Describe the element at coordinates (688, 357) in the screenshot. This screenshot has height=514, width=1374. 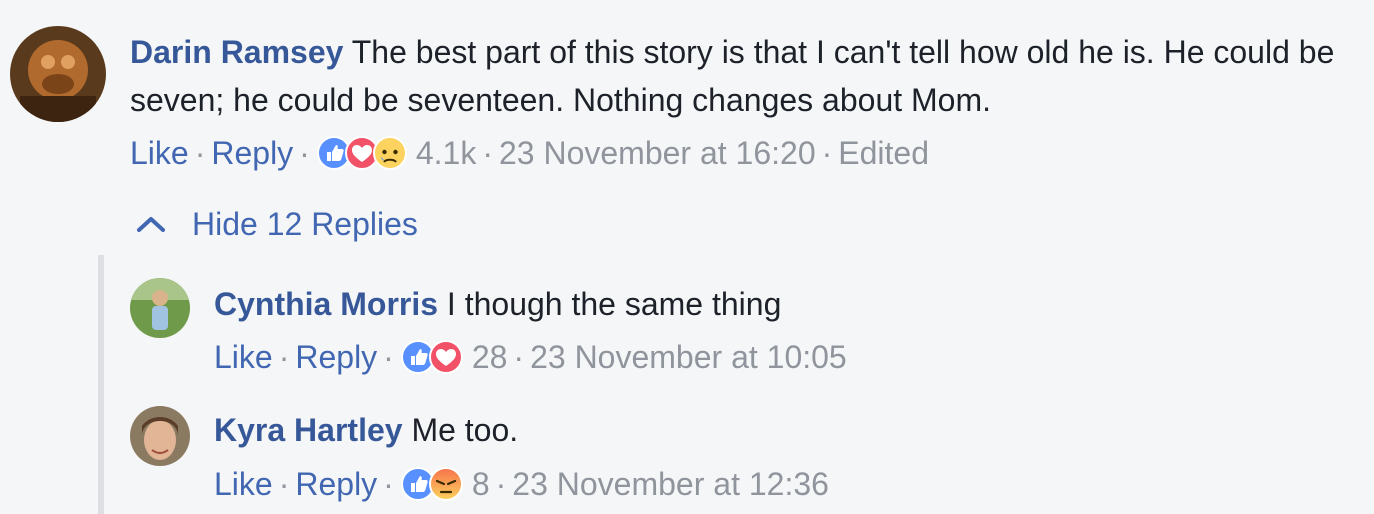
I see `timestamp: 23 November at 10:05` at that location.